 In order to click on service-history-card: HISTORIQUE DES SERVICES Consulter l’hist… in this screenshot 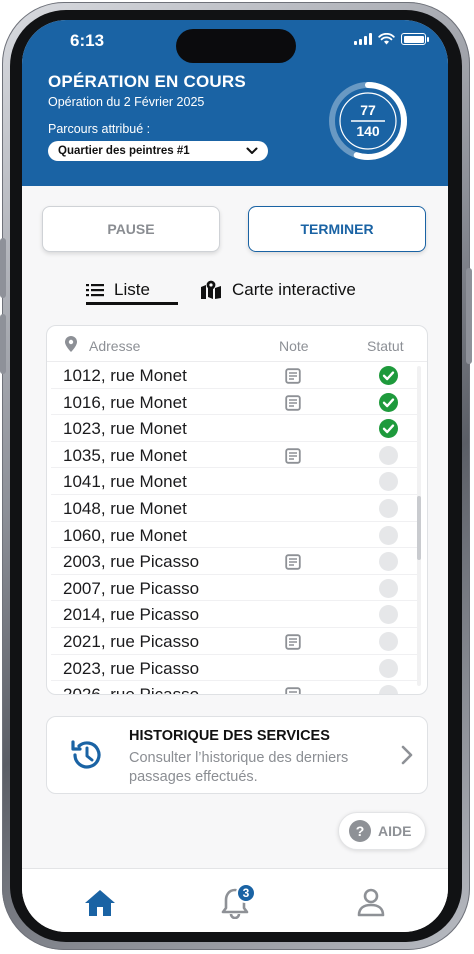, I will do `click(237, 755)`.